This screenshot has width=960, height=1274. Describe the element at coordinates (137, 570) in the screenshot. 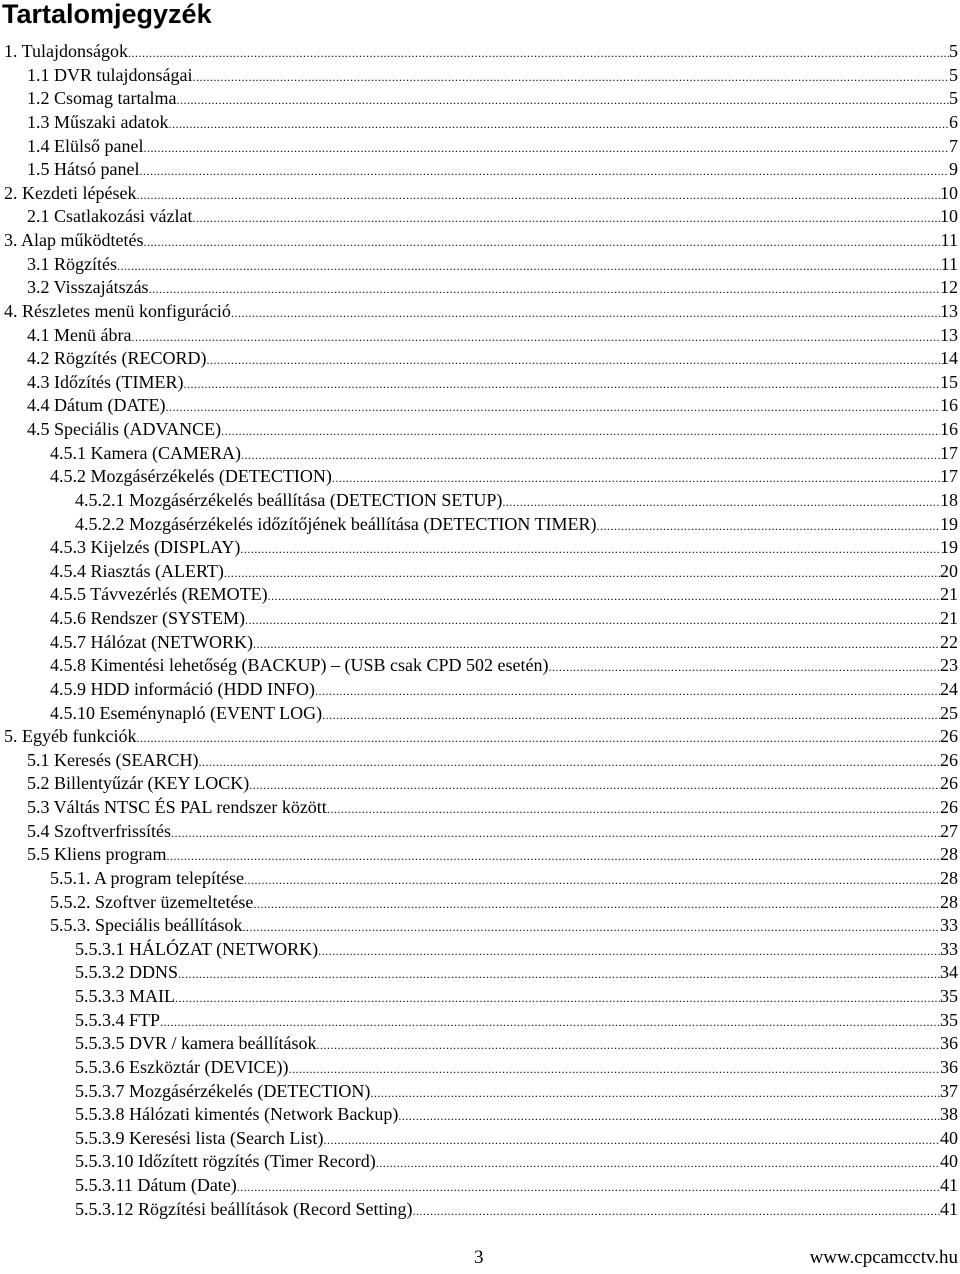

I see `toc-entry-label: 4.5.4 Riasztás (ALERT)` at that location.